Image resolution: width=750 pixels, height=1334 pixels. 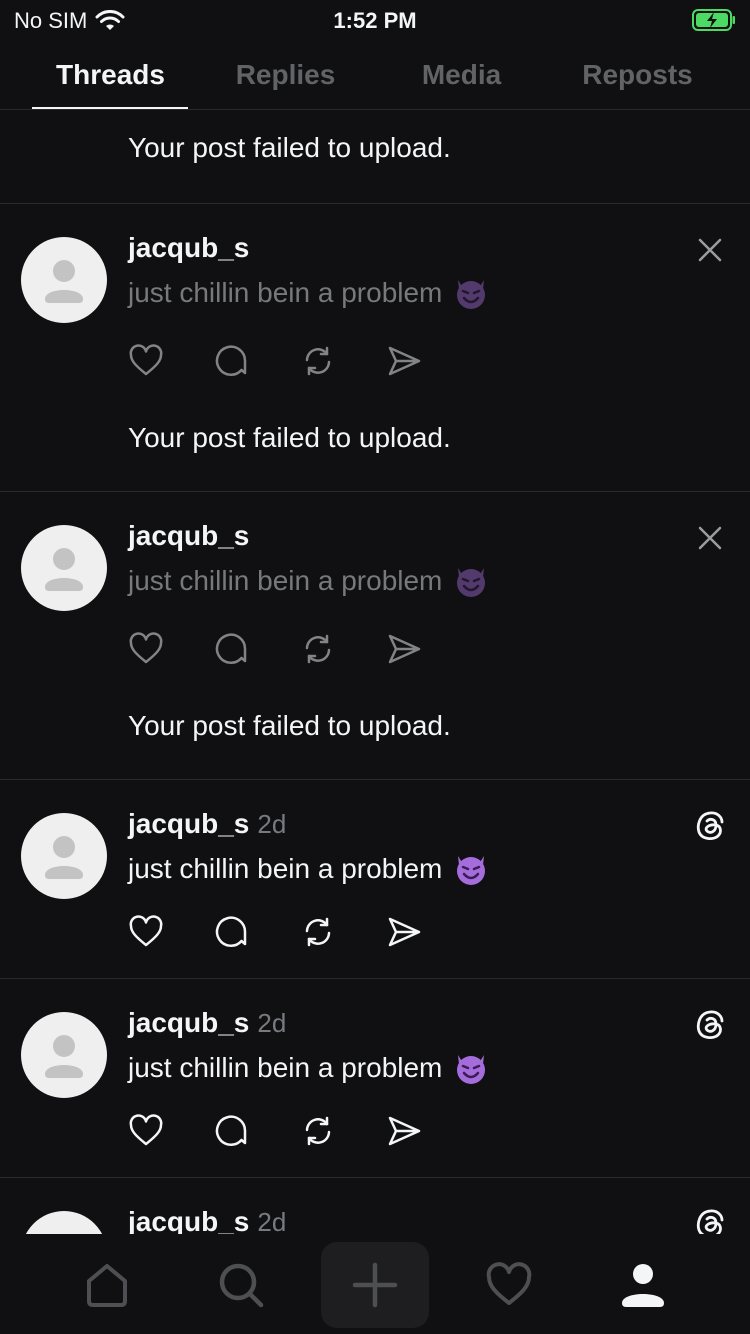 What do you see at coordinates (461, 75) in the screenshot?
I see `tab-media: Media` at bounding box center [461, 75].